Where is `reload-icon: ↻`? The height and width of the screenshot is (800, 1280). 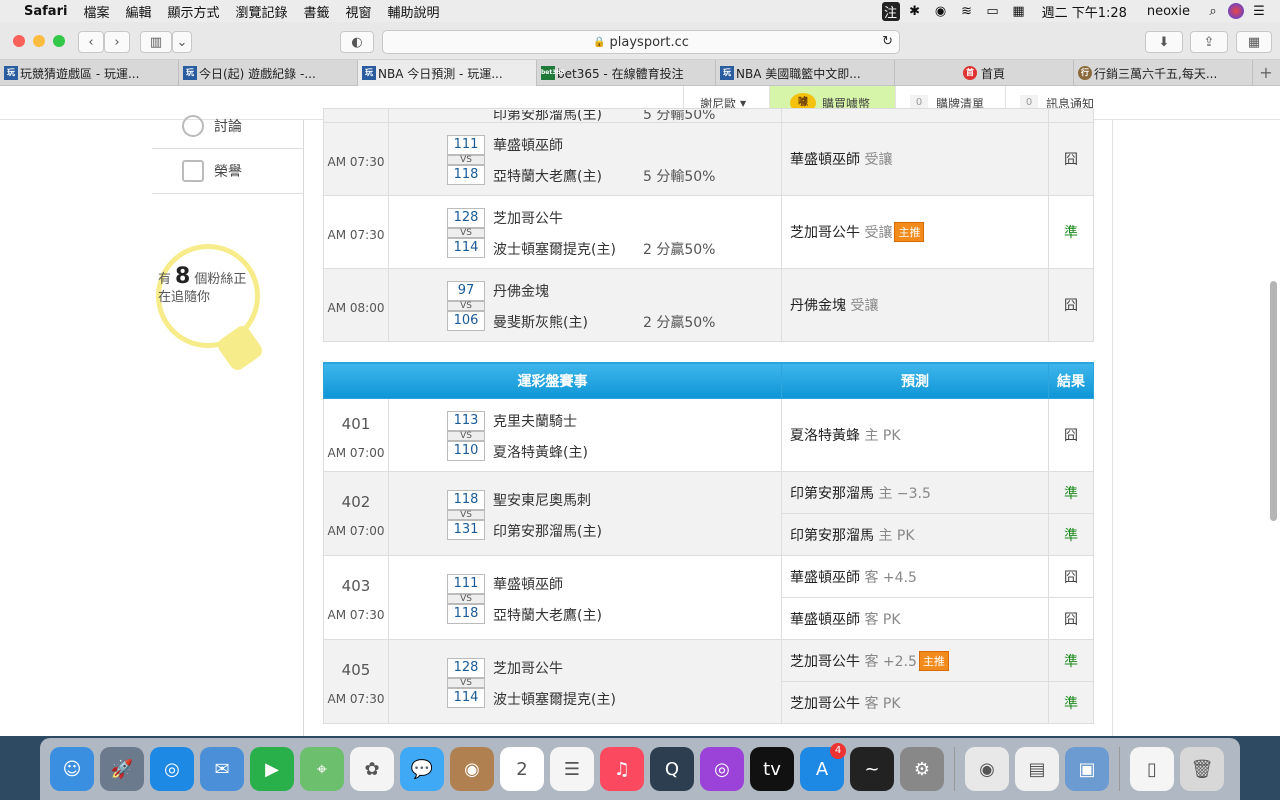 reload-icon: ↻ is located at coordinates (887, 41).